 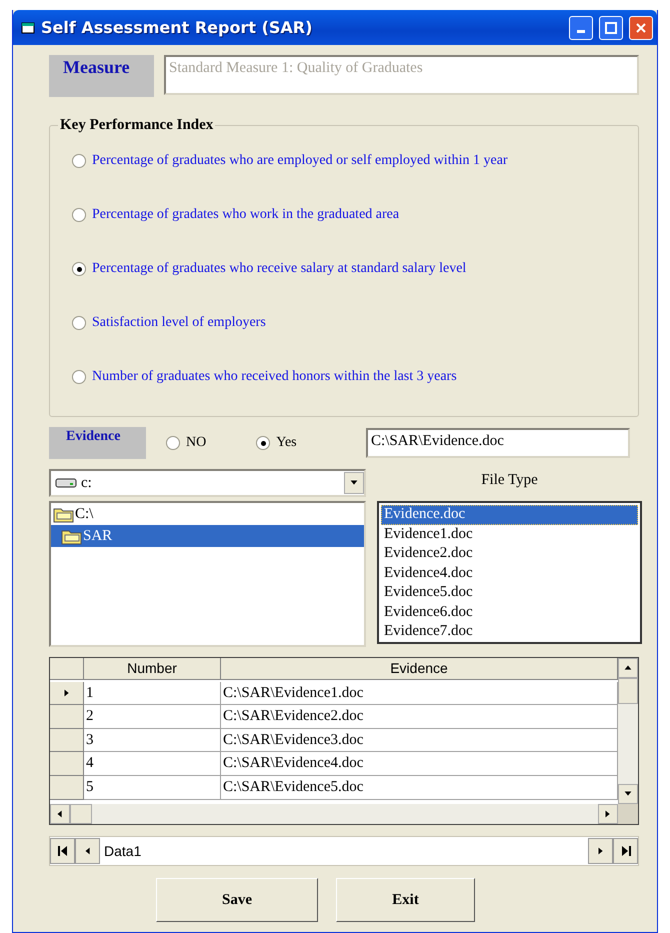 I want to click on dropdown-button, so click(x=354, y=483).